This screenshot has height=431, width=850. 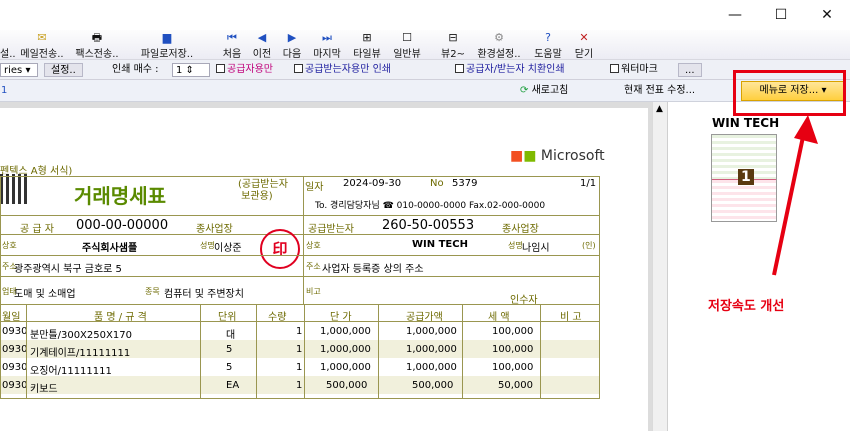 What do you see at coordinates (207, 245) in the screenshot?
I see `name-label: 성명` at bounding box center [207, 245].